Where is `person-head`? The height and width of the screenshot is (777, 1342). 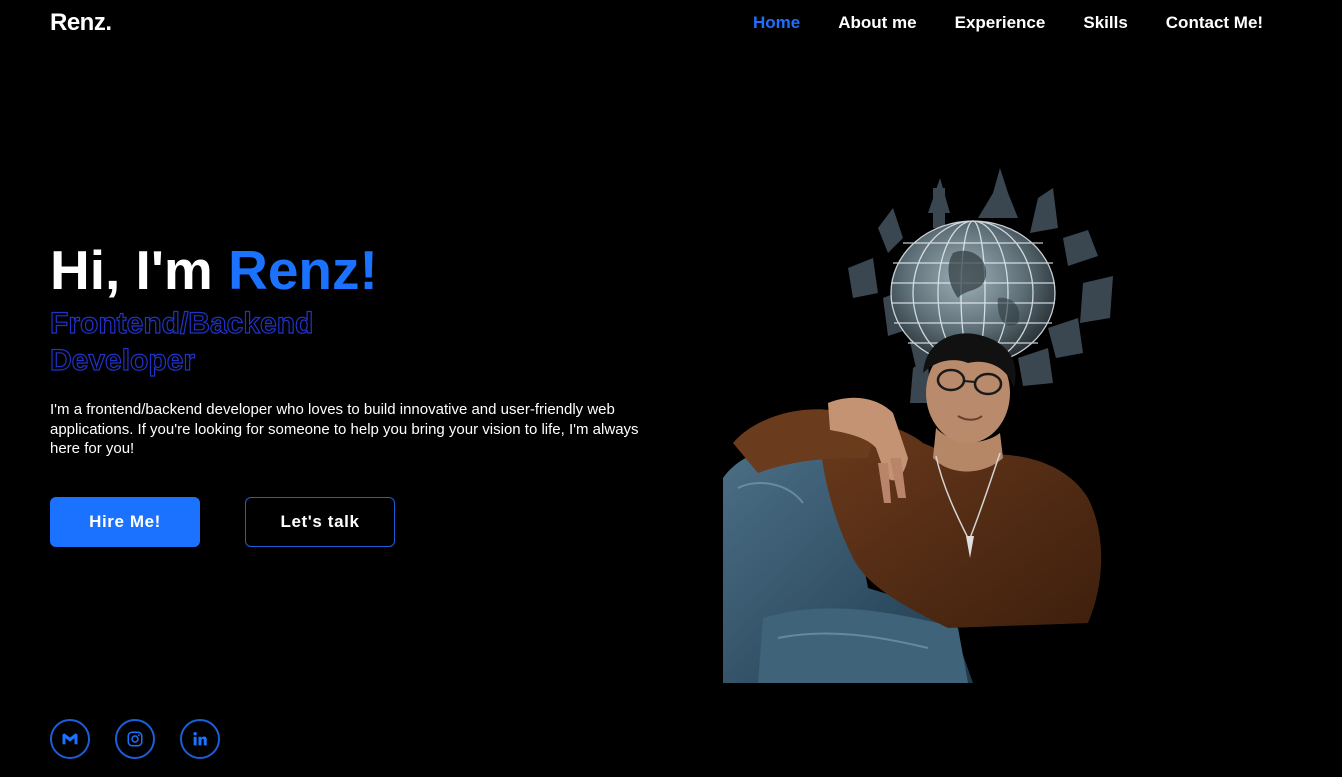
person-head is located at coordinates (969, 388).